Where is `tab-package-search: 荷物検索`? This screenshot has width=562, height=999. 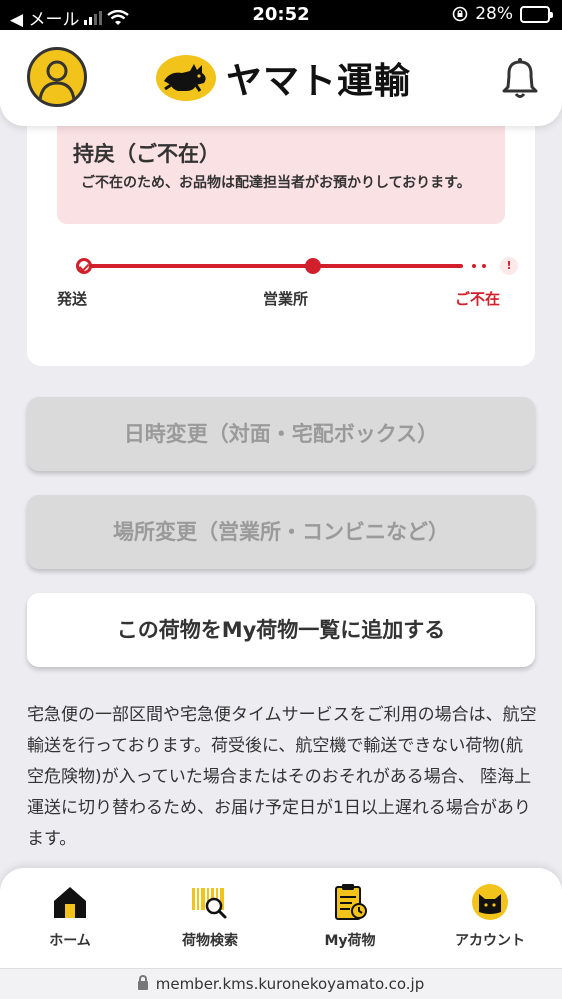
tab-package-search: 荷物検索 is located at coordinates (210, 916).